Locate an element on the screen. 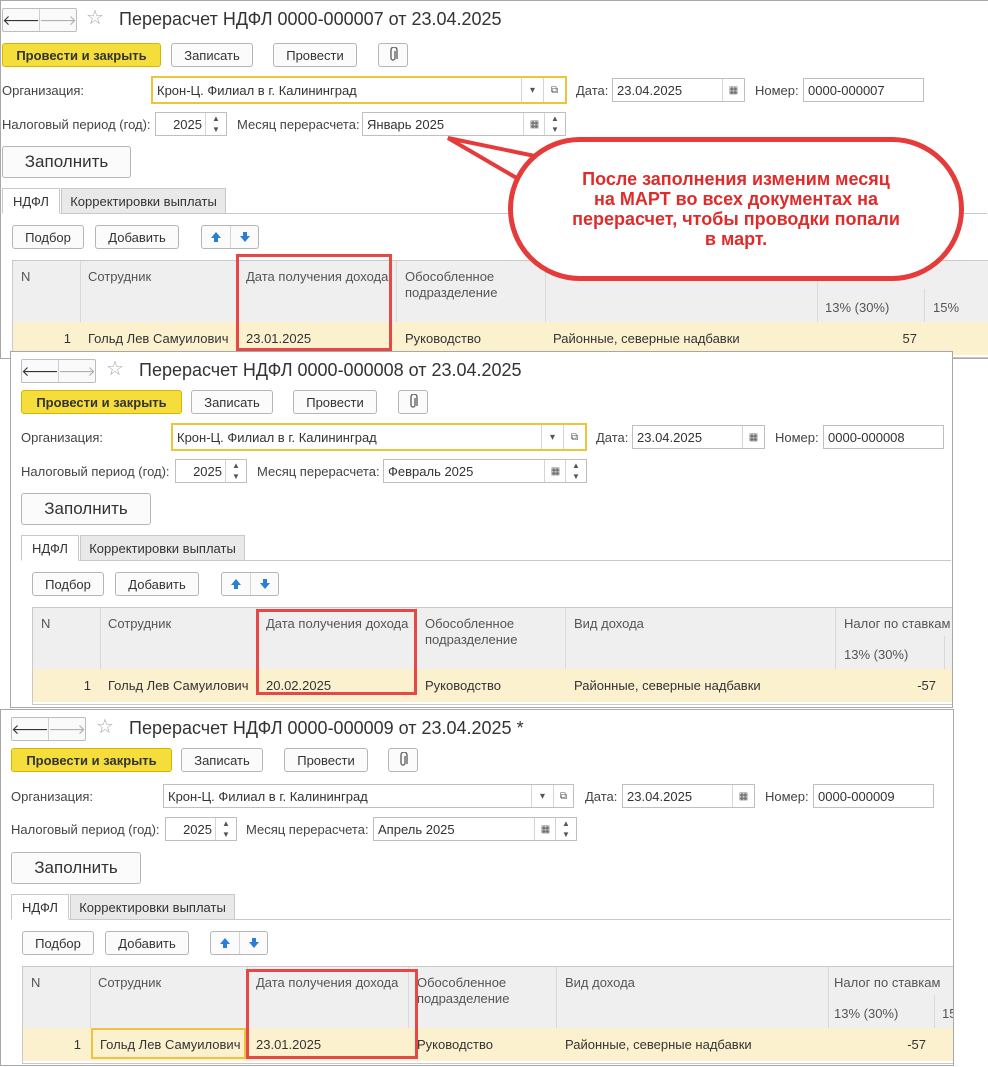  number-field: 0000-000009 is located at coordinates (873, 796).